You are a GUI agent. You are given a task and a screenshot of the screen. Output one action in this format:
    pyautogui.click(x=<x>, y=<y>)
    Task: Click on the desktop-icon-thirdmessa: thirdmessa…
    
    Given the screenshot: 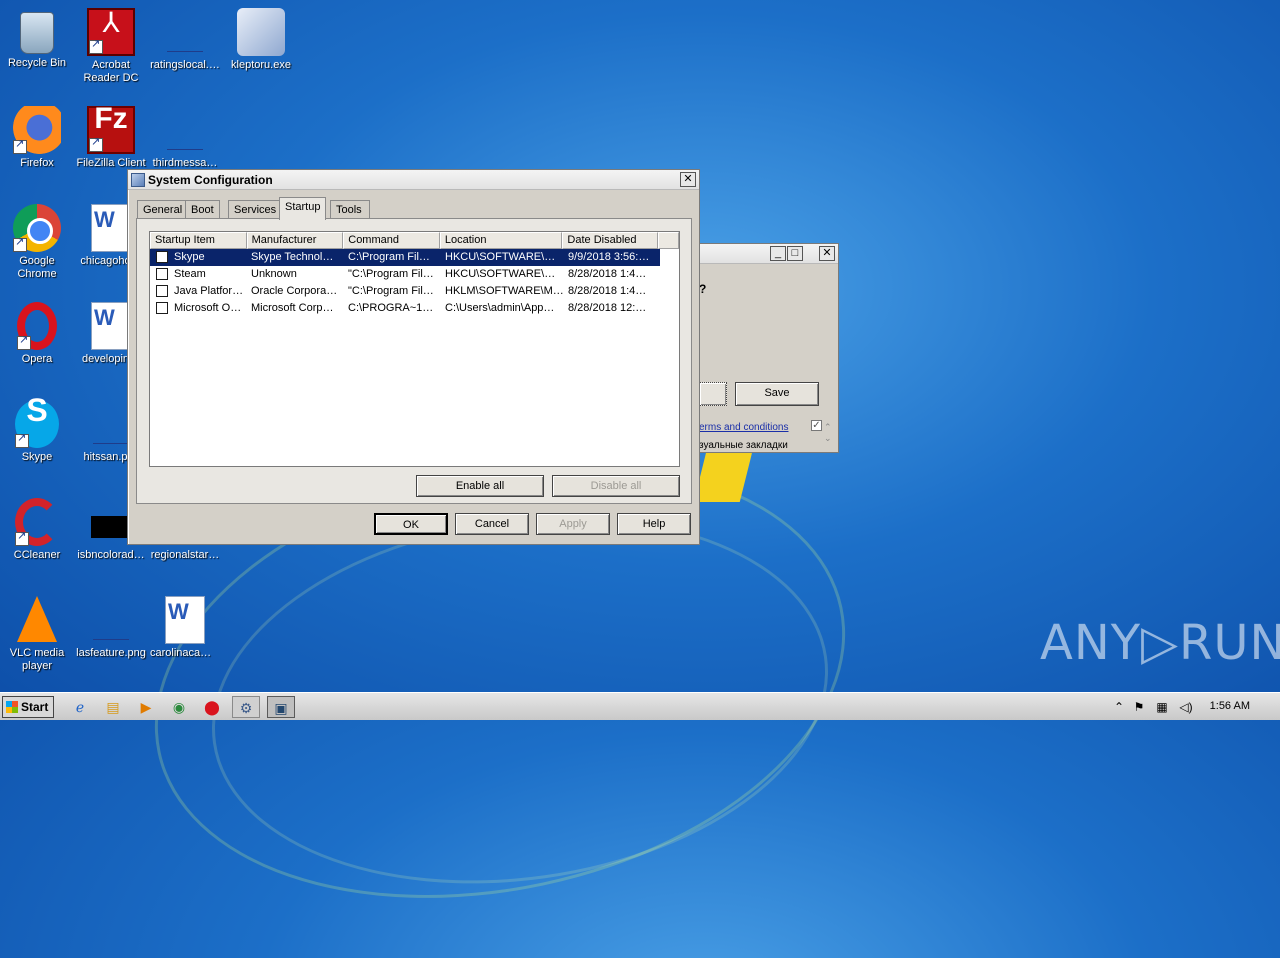 What is the action you would take?
    pyautogui.click(x=185, y=138)
    